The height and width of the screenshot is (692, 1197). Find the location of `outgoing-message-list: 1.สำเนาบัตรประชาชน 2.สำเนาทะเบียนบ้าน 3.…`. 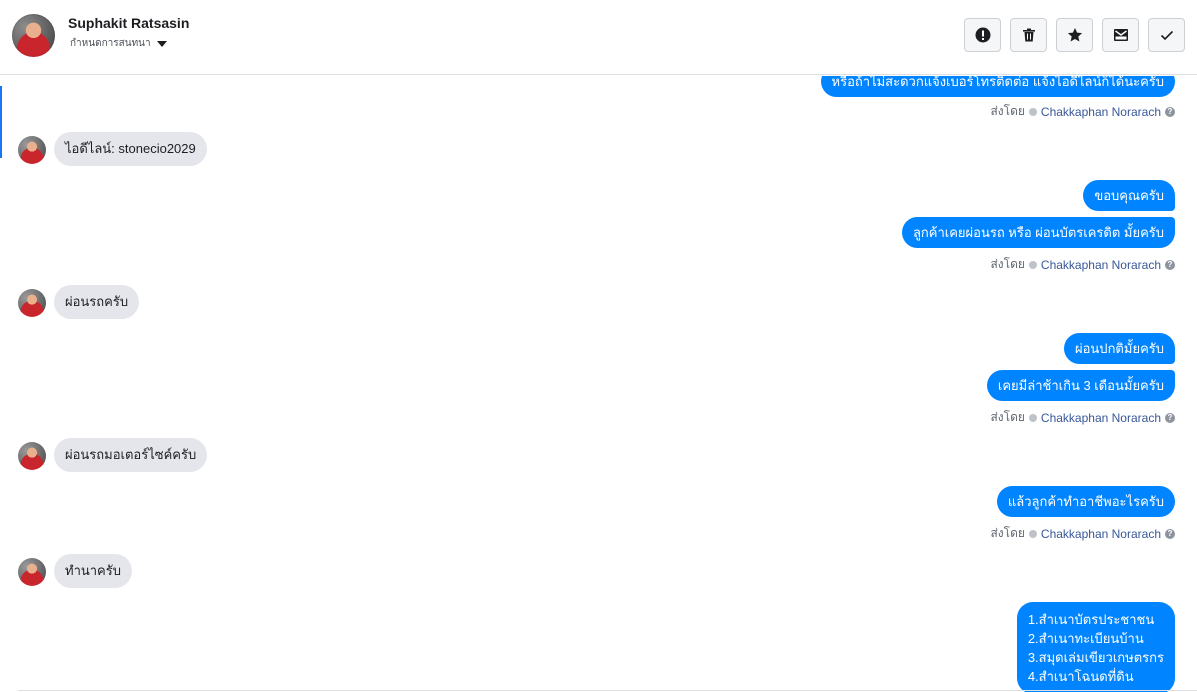

outgoing-message-list: 1.สำเนาบัตรประชาชน 2.สำเนาทะเบียนบ้าน 3.… is located at coordinates (1095, 647).